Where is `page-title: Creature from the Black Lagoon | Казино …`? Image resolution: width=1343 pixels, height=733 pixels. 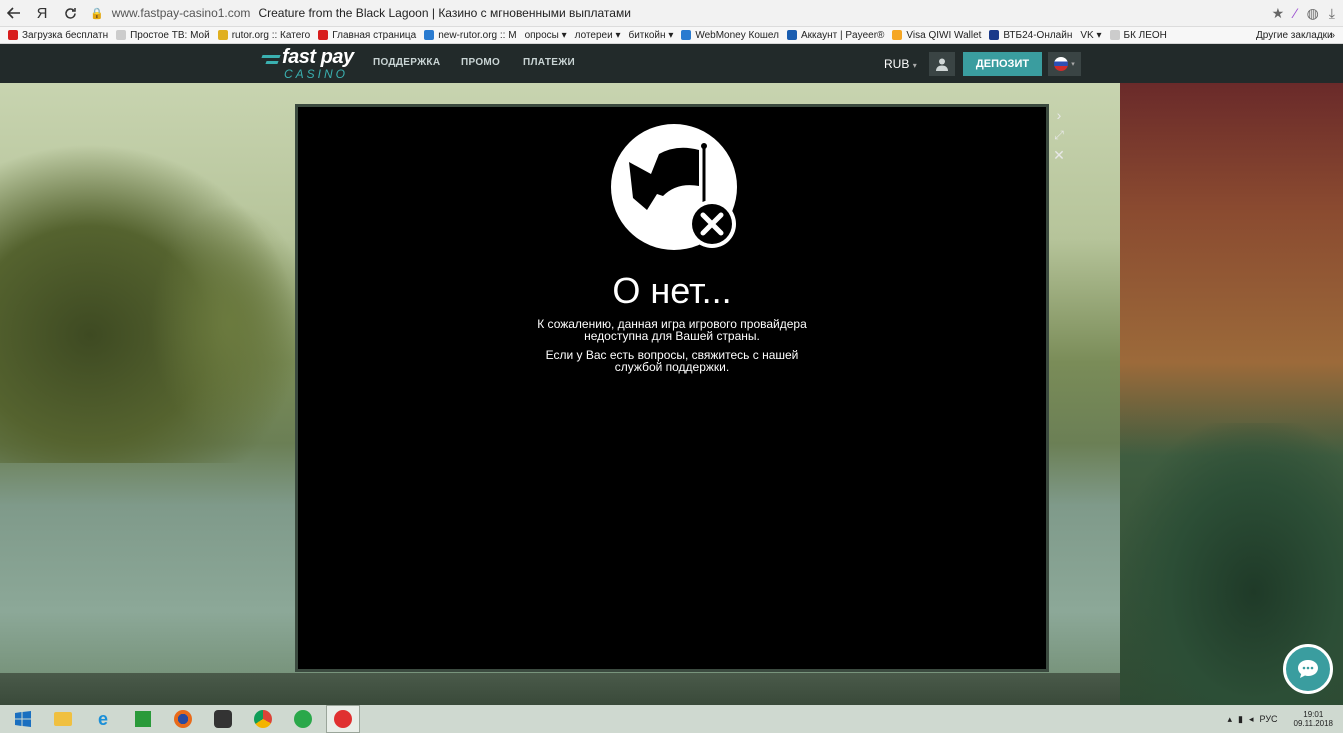 page-title: Creature from the Black Lagoon | Казино … is located at coordinates (444, 13).